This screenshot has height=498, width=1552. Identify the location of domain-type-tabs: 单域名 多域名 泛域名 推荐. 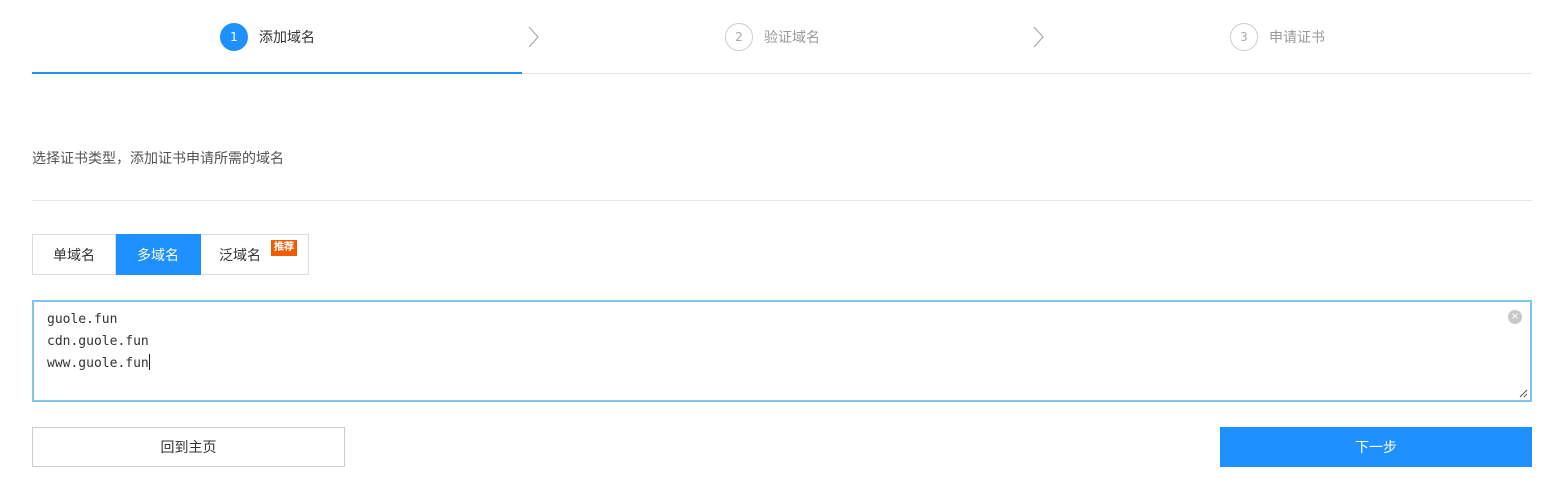
(170, 254).